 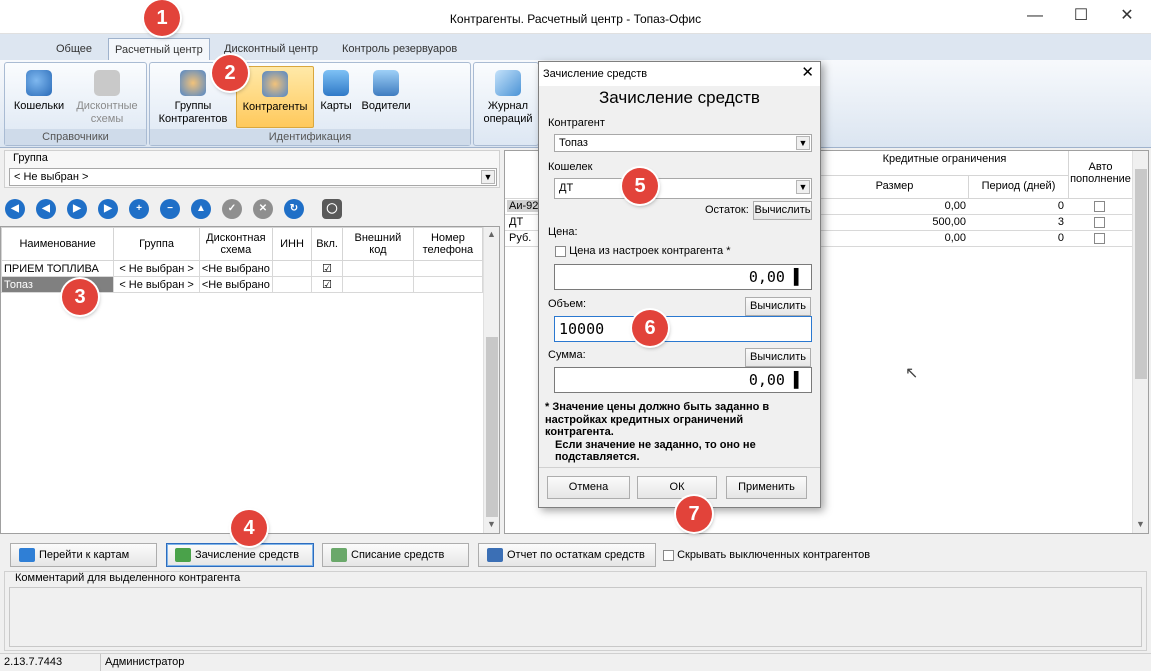 I want to click on status-bar: 2.13.7.7443 Администратор, so click(x=575, y=662).